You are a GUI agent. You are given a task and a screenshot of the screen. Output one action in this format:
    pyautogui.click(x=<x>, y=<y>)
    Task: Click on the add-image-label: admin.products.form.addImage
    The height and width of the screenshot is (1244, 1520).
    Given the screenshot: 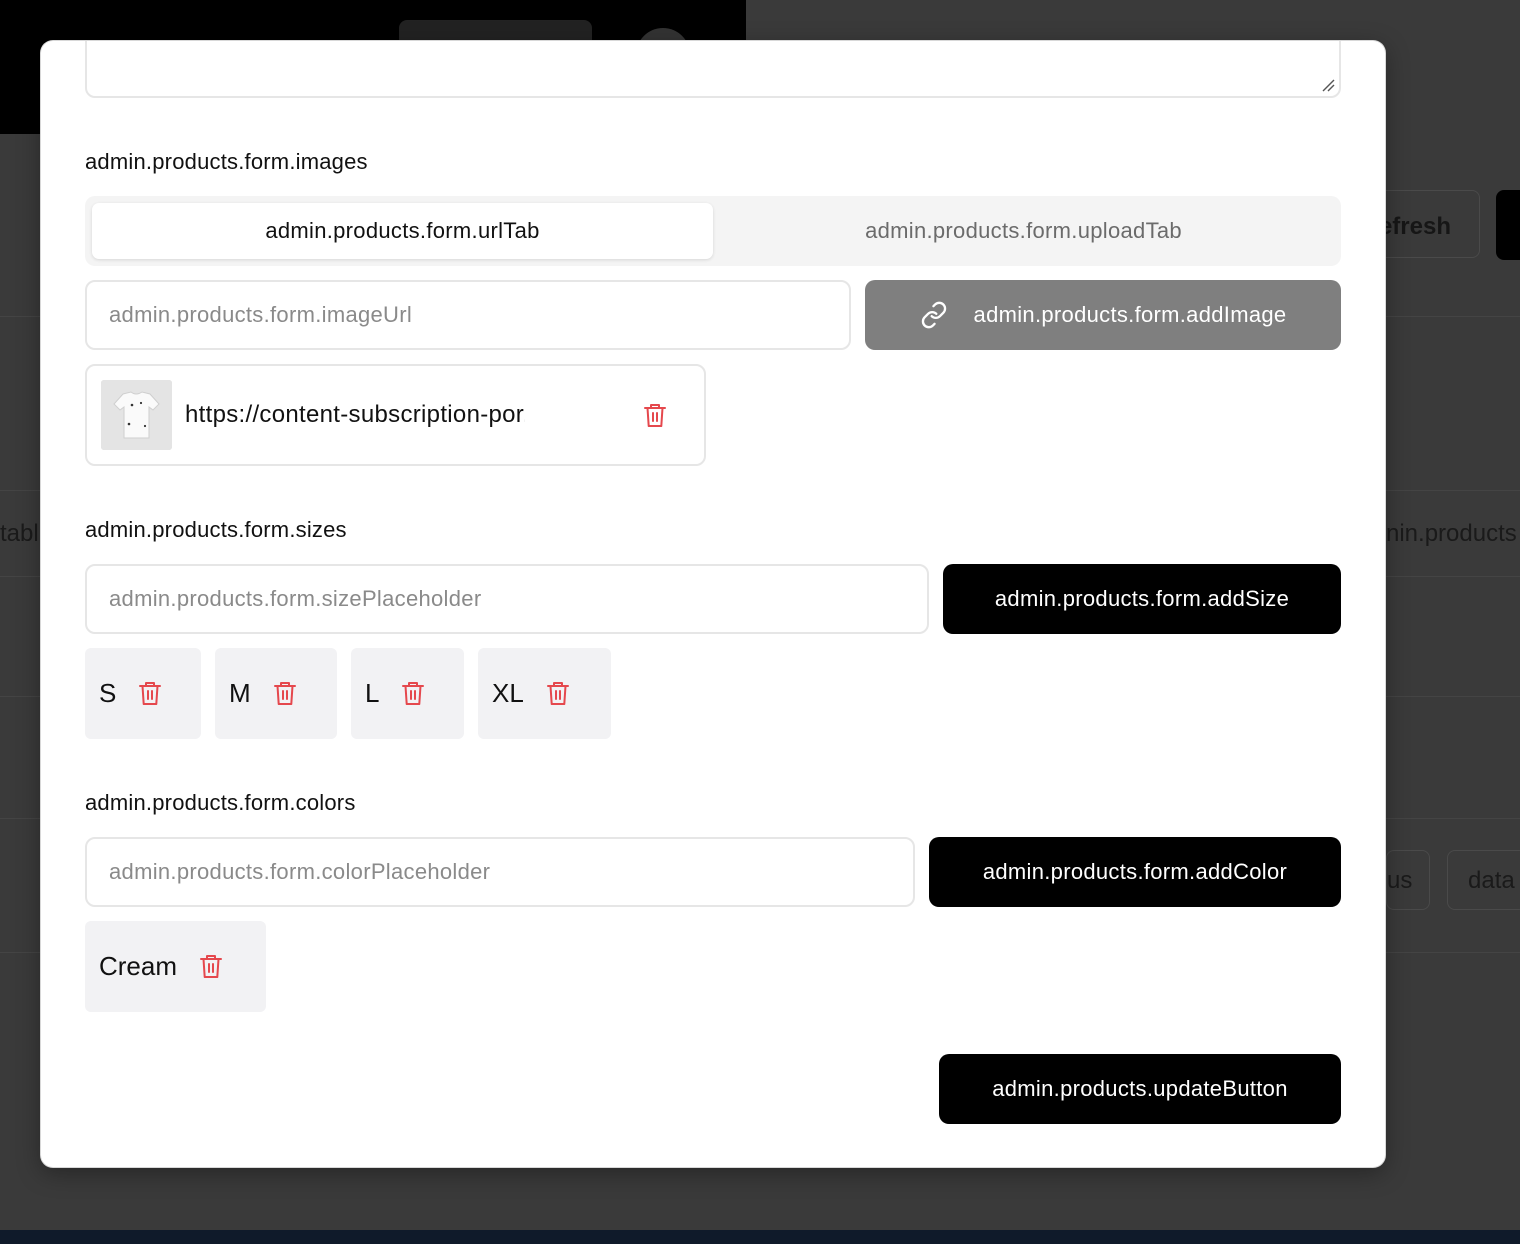 What is the action you would take?
    pyautogui.click(x=1130, y=314)
    